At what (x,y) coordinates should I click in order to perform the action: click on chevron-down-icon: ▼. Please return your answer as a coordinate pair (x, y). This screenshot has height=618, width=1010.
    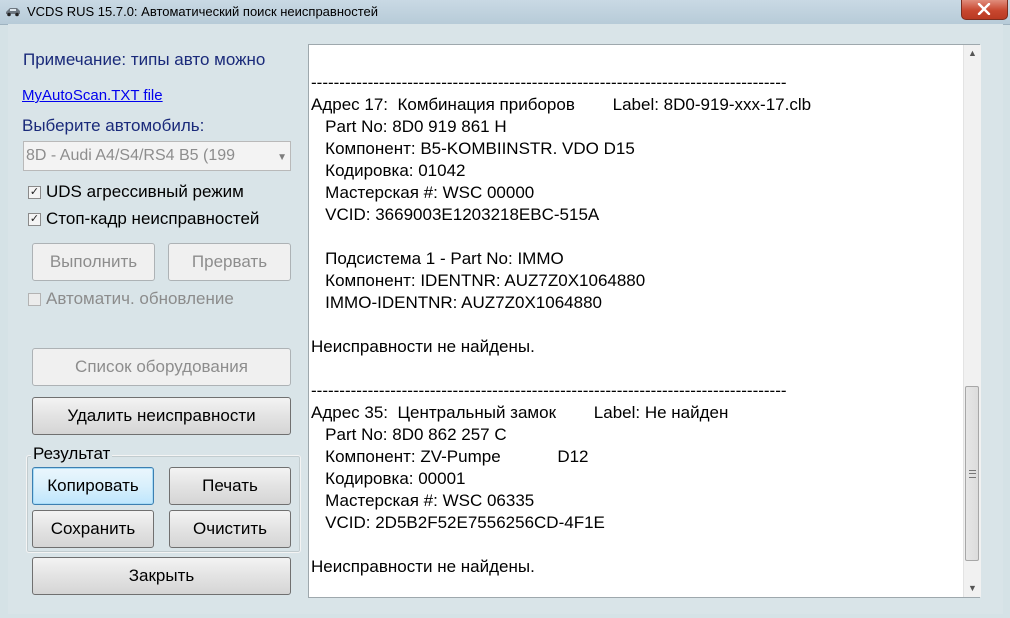
    Looking at the image, I should click on (282, 157).